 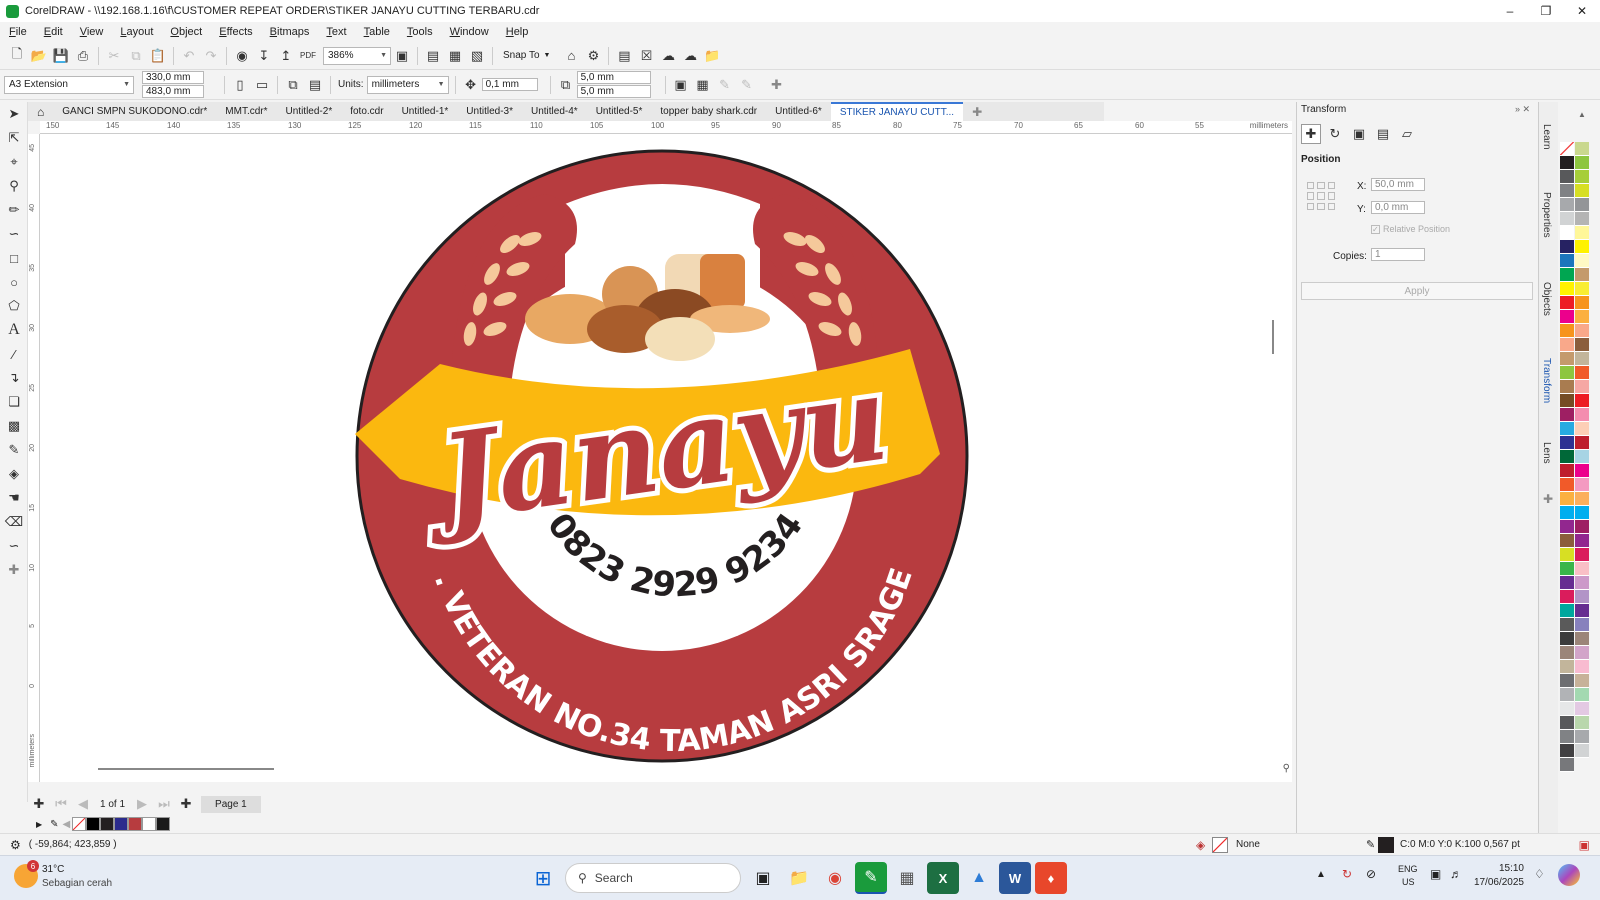 What do you see at coordinates (1335, 134) in the screenshot?
I see `rotate-mode-icon: ↻` at bounding box center [1335, 134].